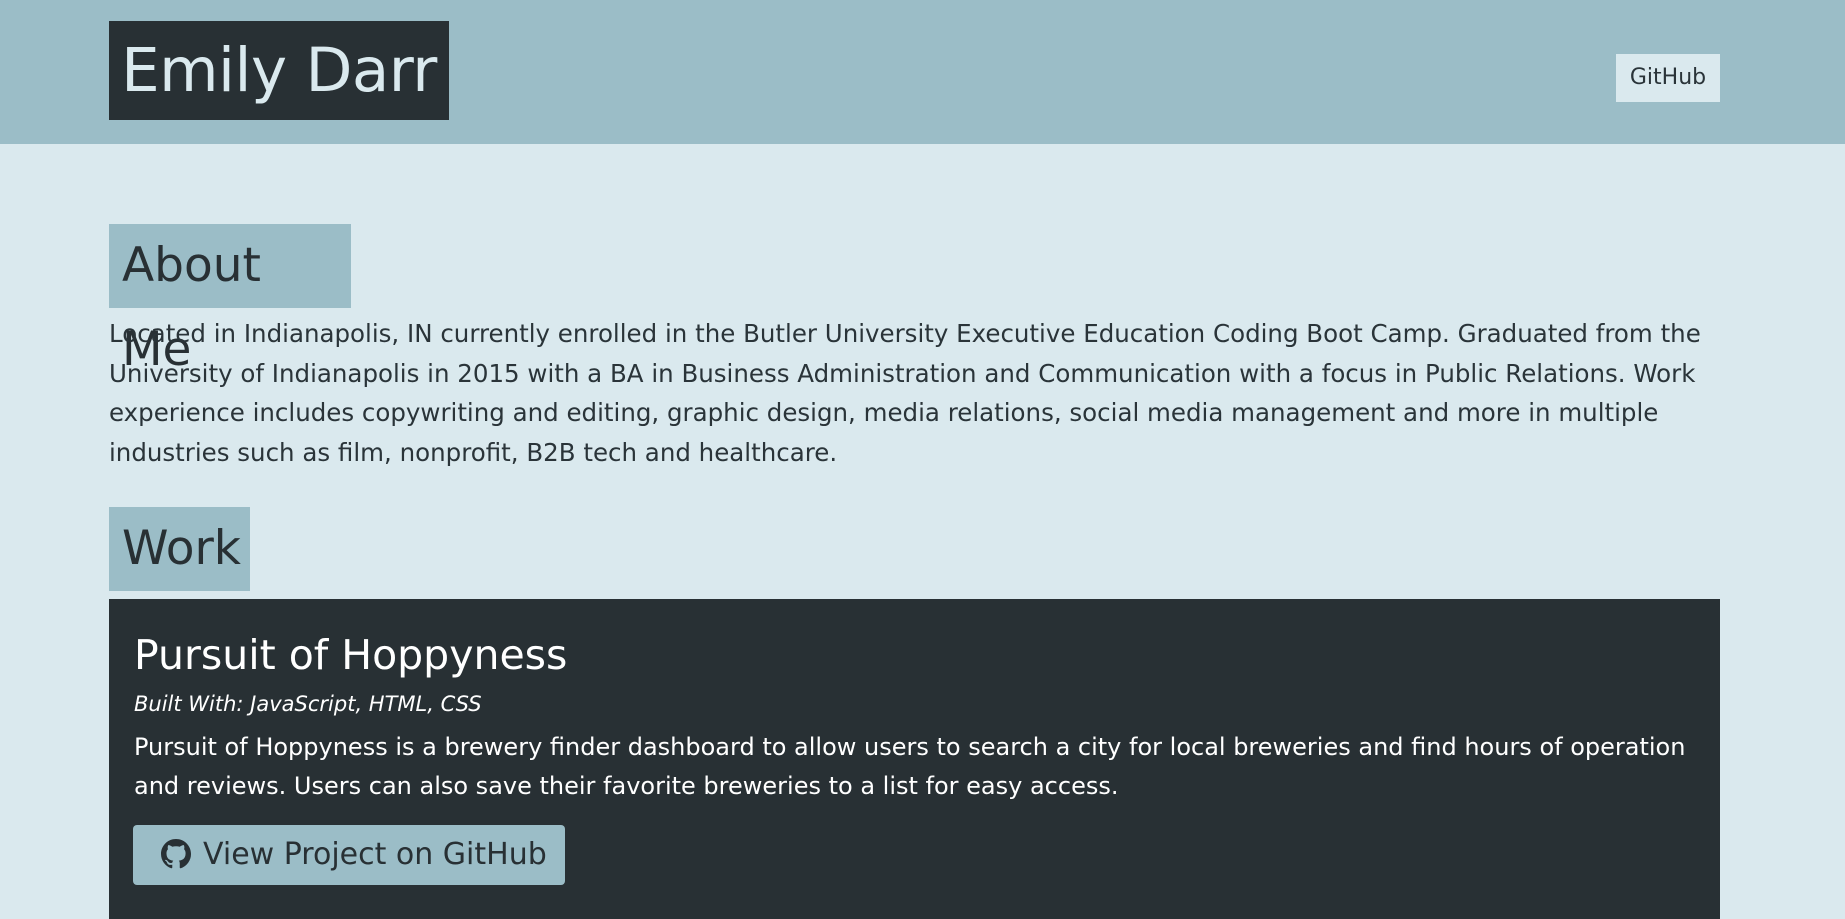 Image resolution: width=1845 pixels, height=919 pixels. I want to click on view-project-github-button: View Project on GitHub, so click(349, 855).